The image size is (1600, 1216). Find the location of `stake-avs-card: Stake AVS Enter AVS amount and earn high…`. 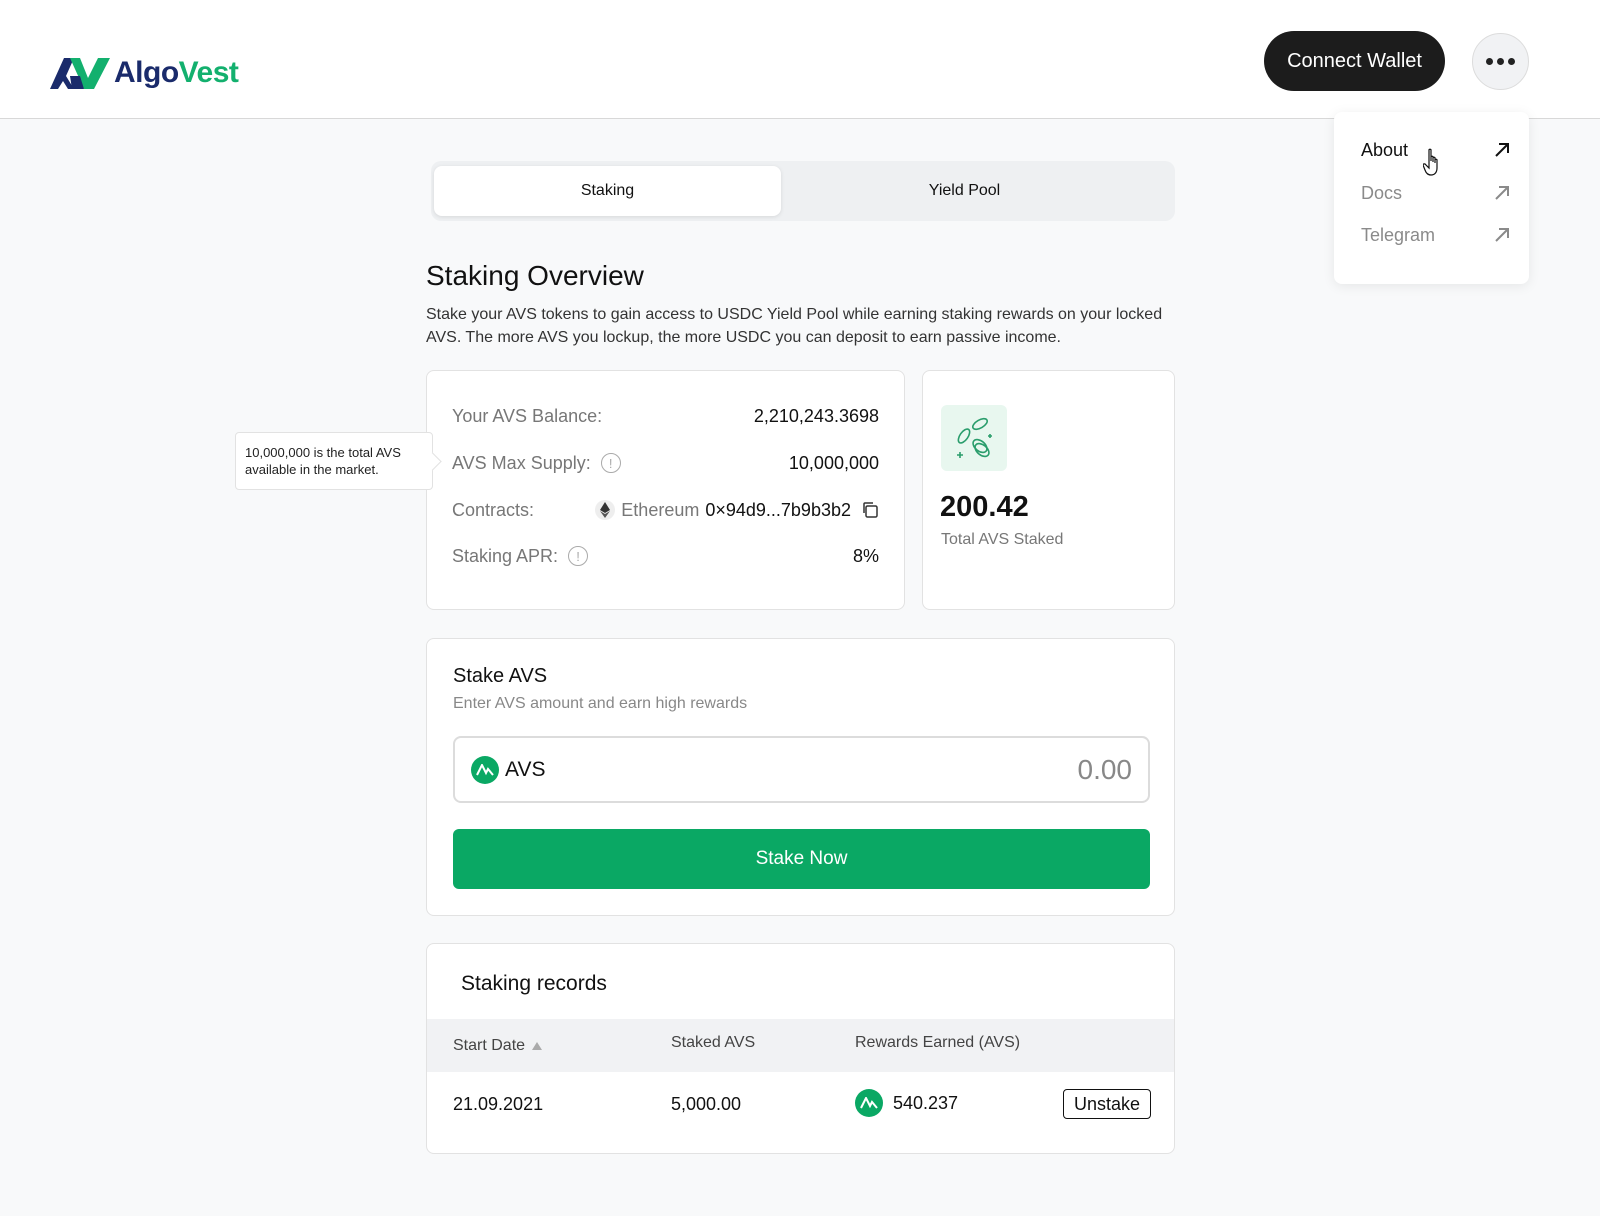

stake-avs-card: Stake AVS Enter AVS amount and earn high… is located at coordinates (800, 777).